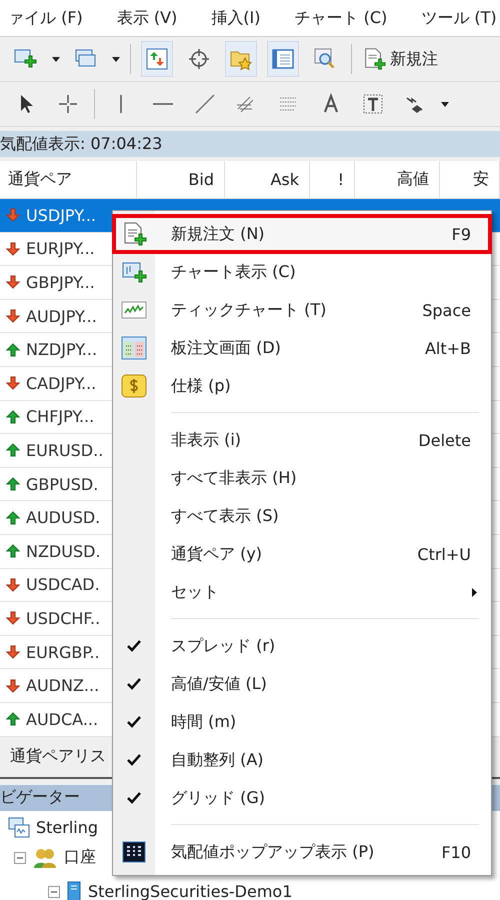 This screenshot has height=900, width=500. I want to click on symbol-text: USDCAD., so click(63, 584).